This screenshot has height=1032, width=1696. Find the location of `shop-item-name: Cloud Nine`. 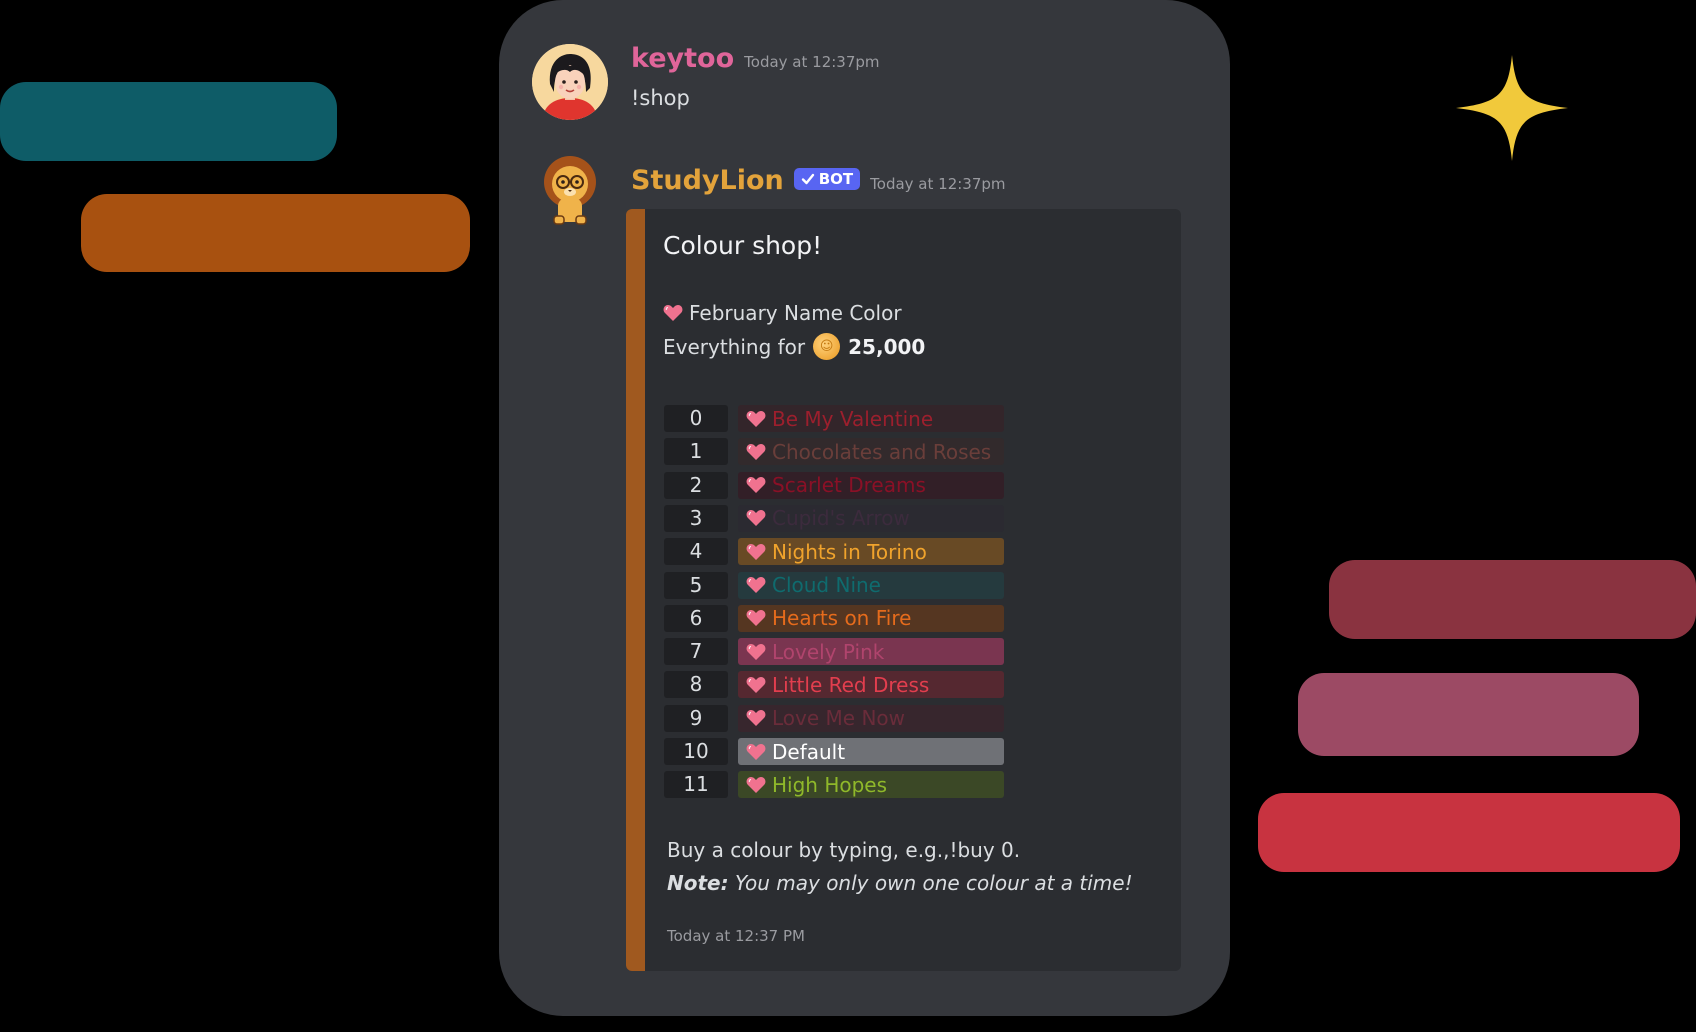

shop-item-name: Cloud Nine is located at coordinates (826, 585).